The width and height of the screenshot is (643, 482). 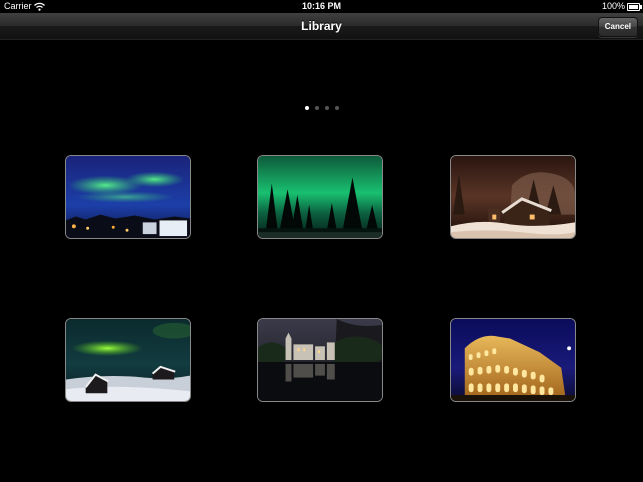 What do you see at coordinates (613, 6) in the screenshot?
I see `battery-percentage: 100%` at bounding box center [613, 6].